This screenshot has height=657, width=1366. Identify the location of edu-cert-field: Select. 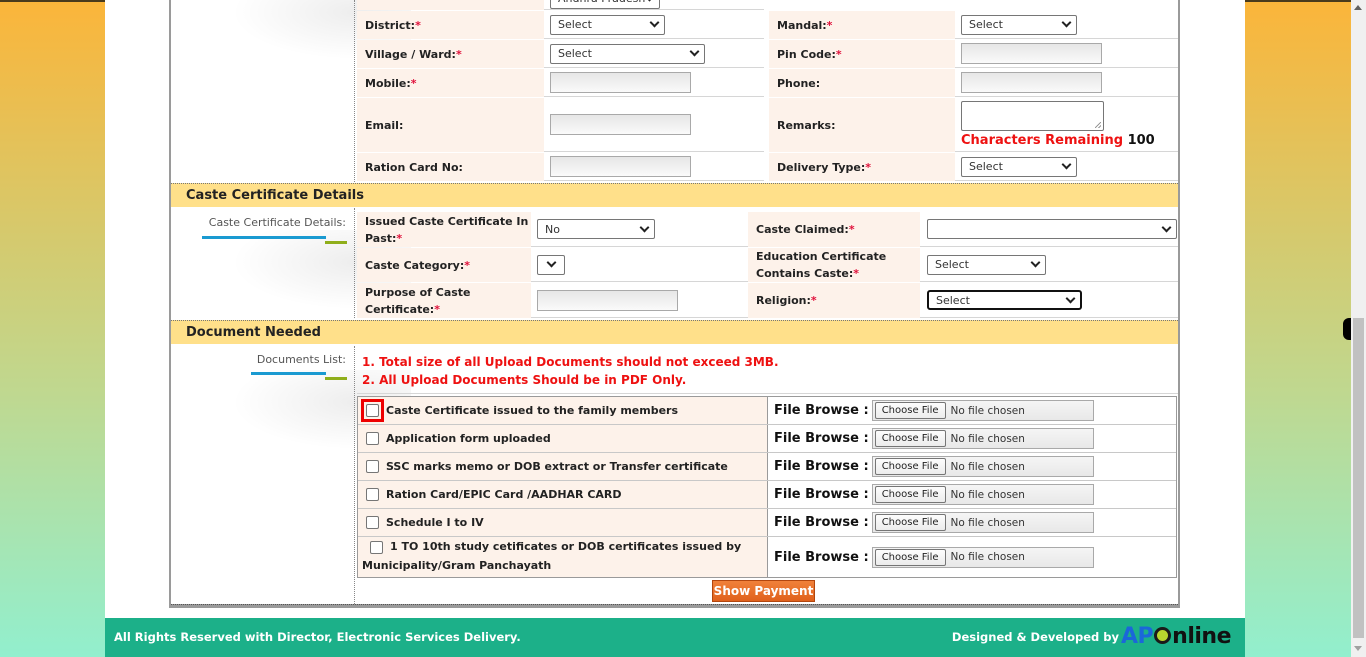
(1049, 265).